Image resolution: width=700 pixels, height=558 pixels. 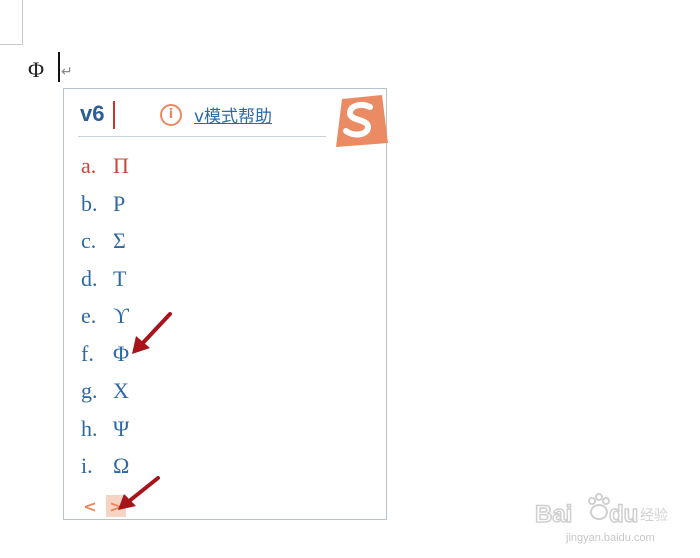 I want to click on baidu-jingyan-watermark-logo: Bai du 经验, so click(x=601, y=511).